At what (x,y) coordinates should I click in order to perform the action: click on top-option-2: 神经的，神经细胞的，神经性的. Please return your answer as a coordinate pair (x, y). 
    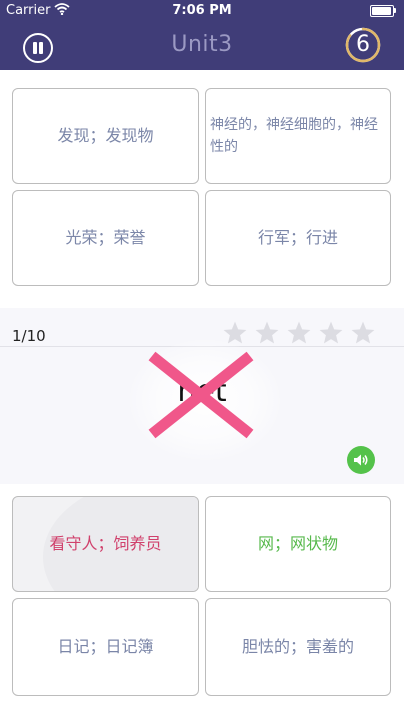
    Looking at the image, I should click on (298, 136).